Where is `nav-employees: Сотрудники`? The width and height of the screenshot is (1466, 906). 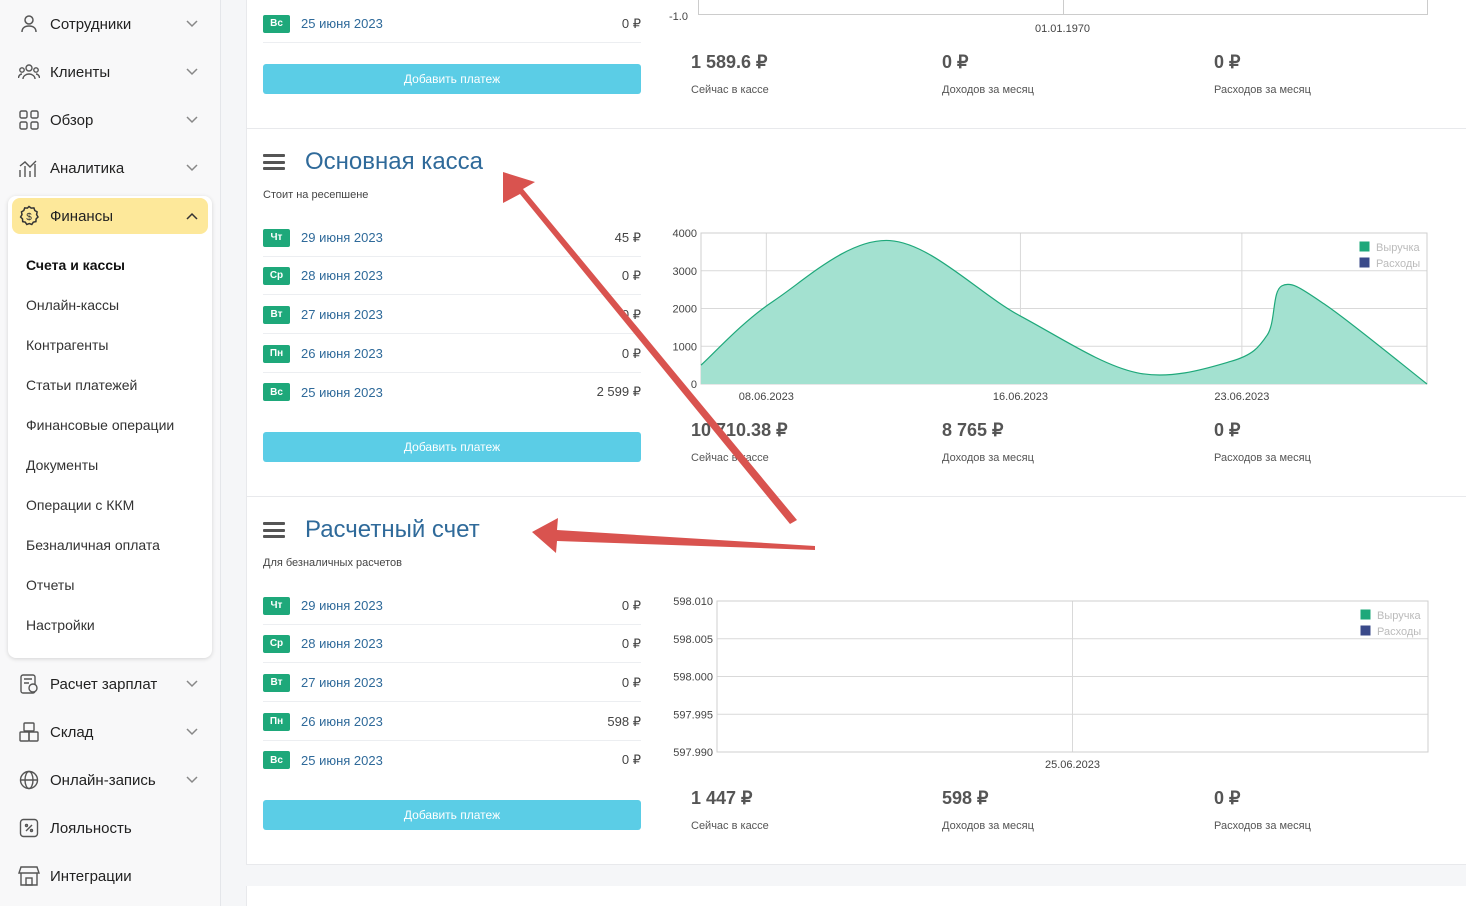 nav-employees: Сотрудники is located at coordinates (110, 24).